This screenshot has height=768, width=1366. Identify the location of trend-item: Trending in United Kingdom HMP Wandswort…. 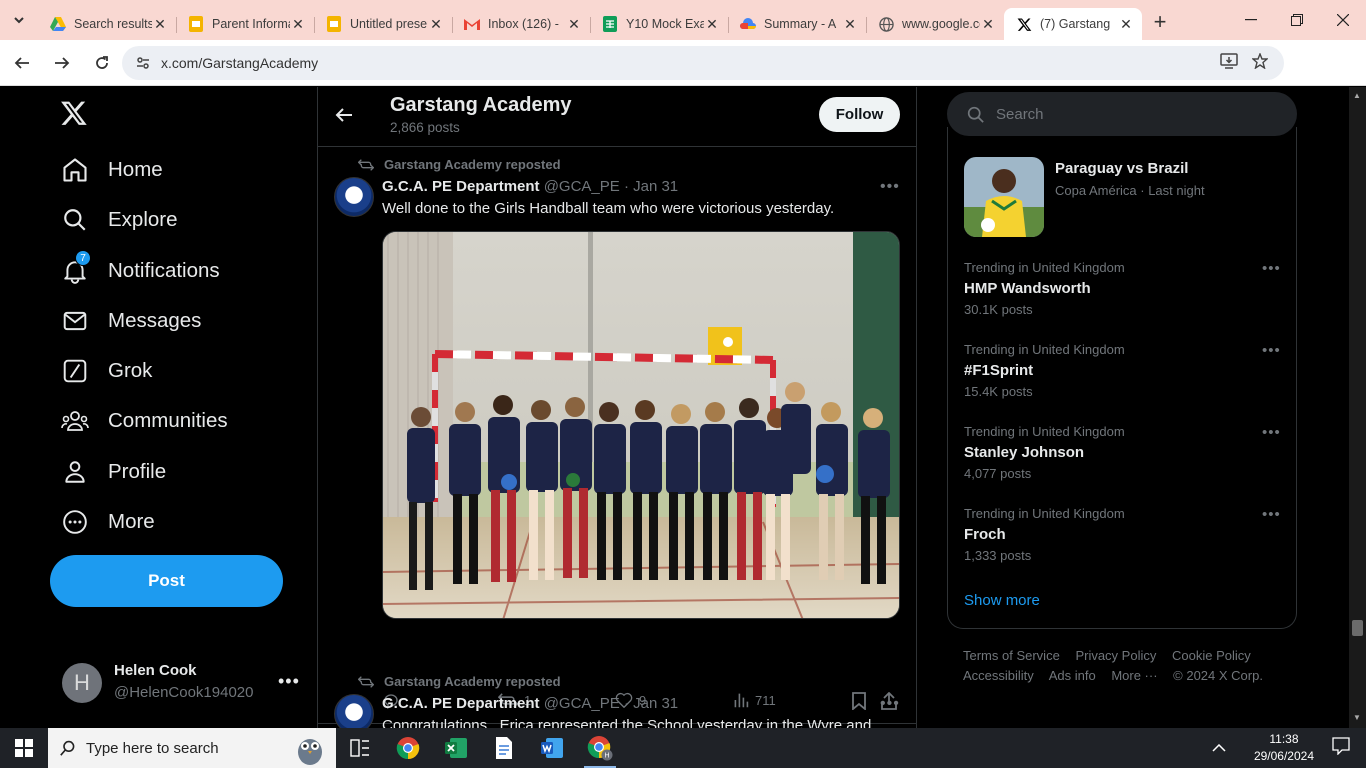
(1124, 288).